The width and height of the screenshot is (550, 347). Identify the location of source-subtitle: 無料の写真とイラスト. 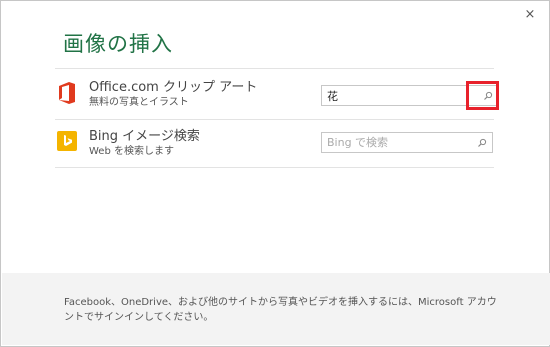
(139, 102).